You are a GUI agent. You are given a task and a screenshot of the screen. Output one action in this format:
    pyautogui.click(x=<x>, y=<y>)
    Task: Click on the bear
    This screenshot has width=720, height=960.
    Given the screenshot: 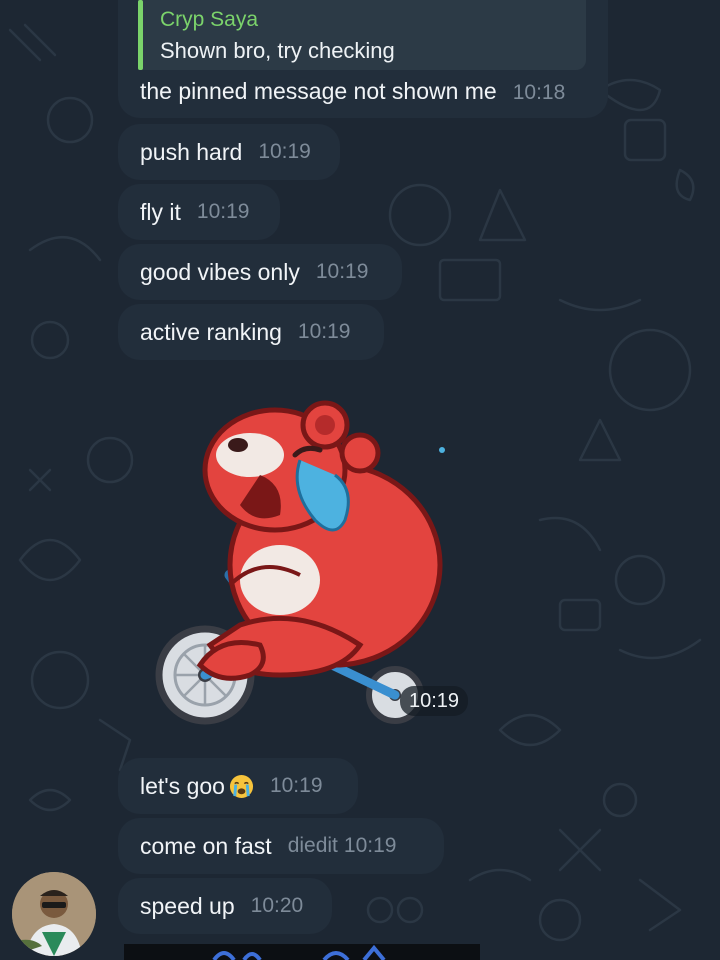 What is the action you would take?
    pyautogui.click(x=319, y=540)
    